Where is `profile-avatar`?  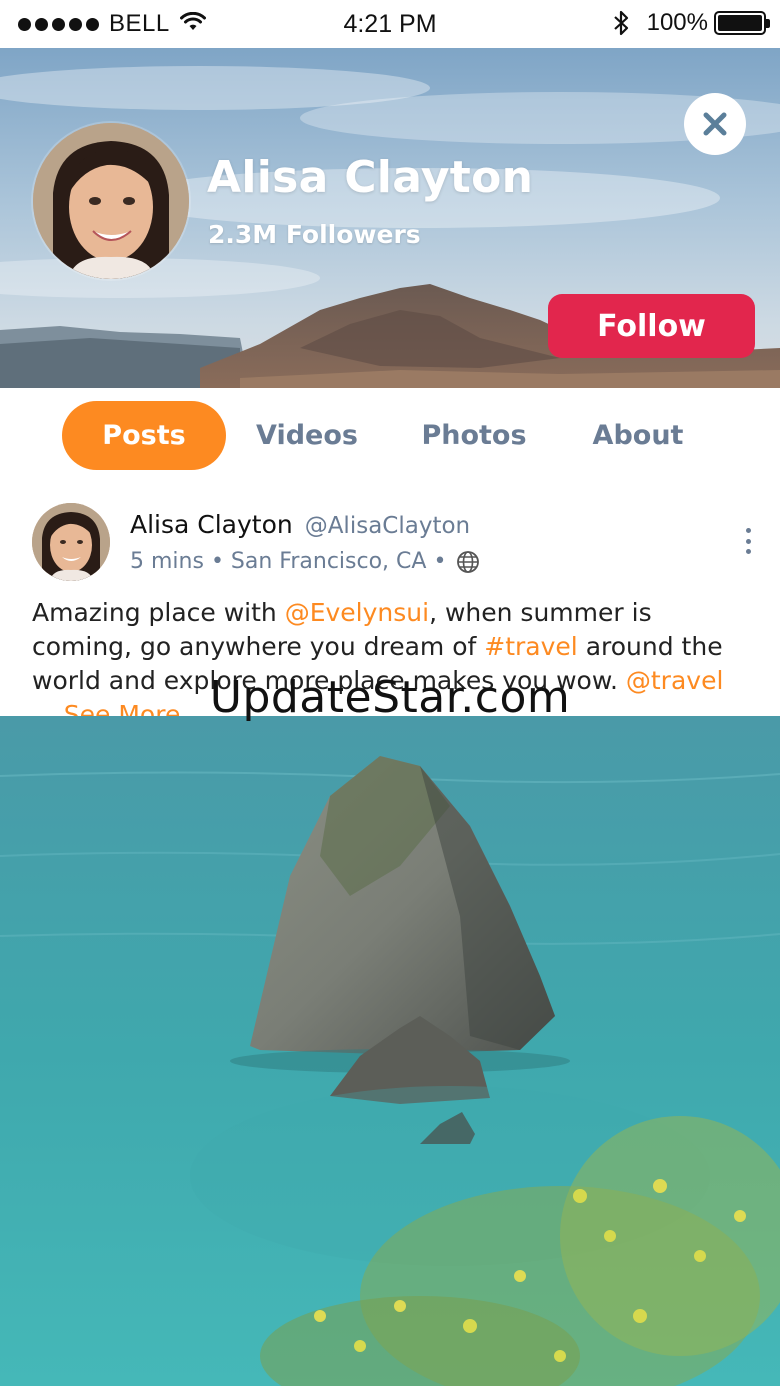 profile-avatar is located at coordinates (111, 201).